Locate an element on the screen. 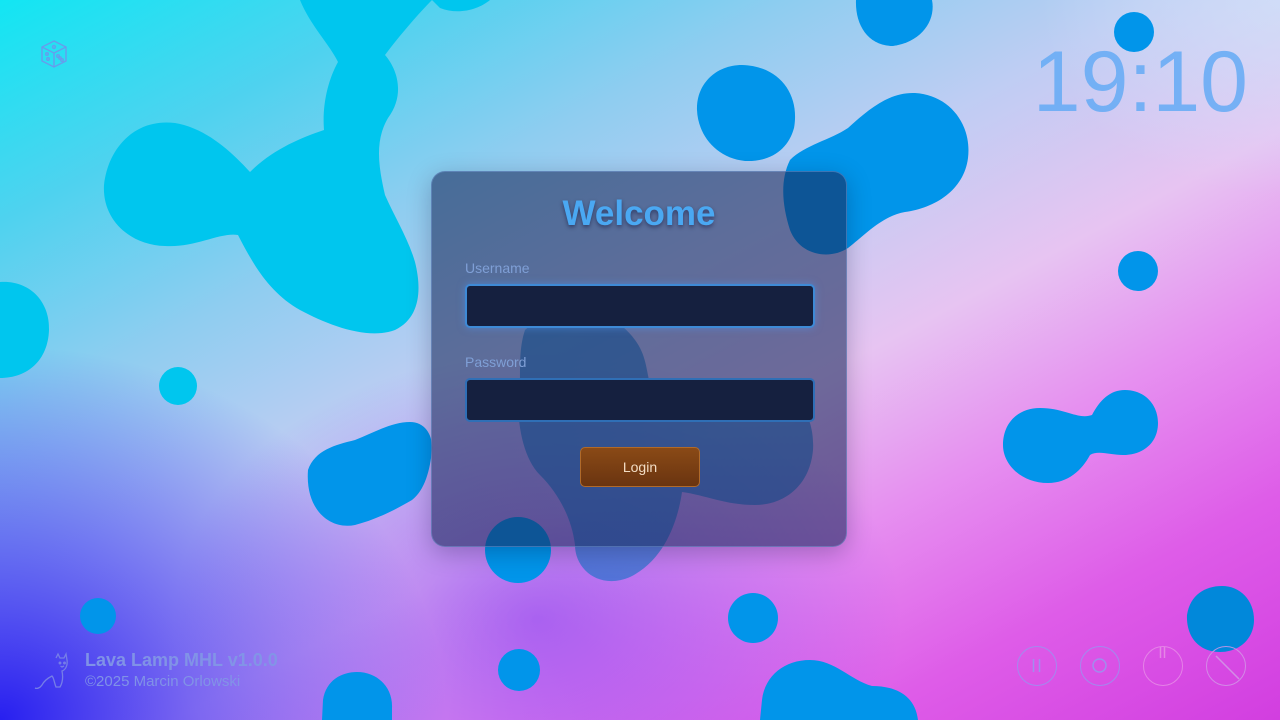 This screenshot has height=720, width=1280. clock-display: 19:10 is located at coordinates (1140, 82).